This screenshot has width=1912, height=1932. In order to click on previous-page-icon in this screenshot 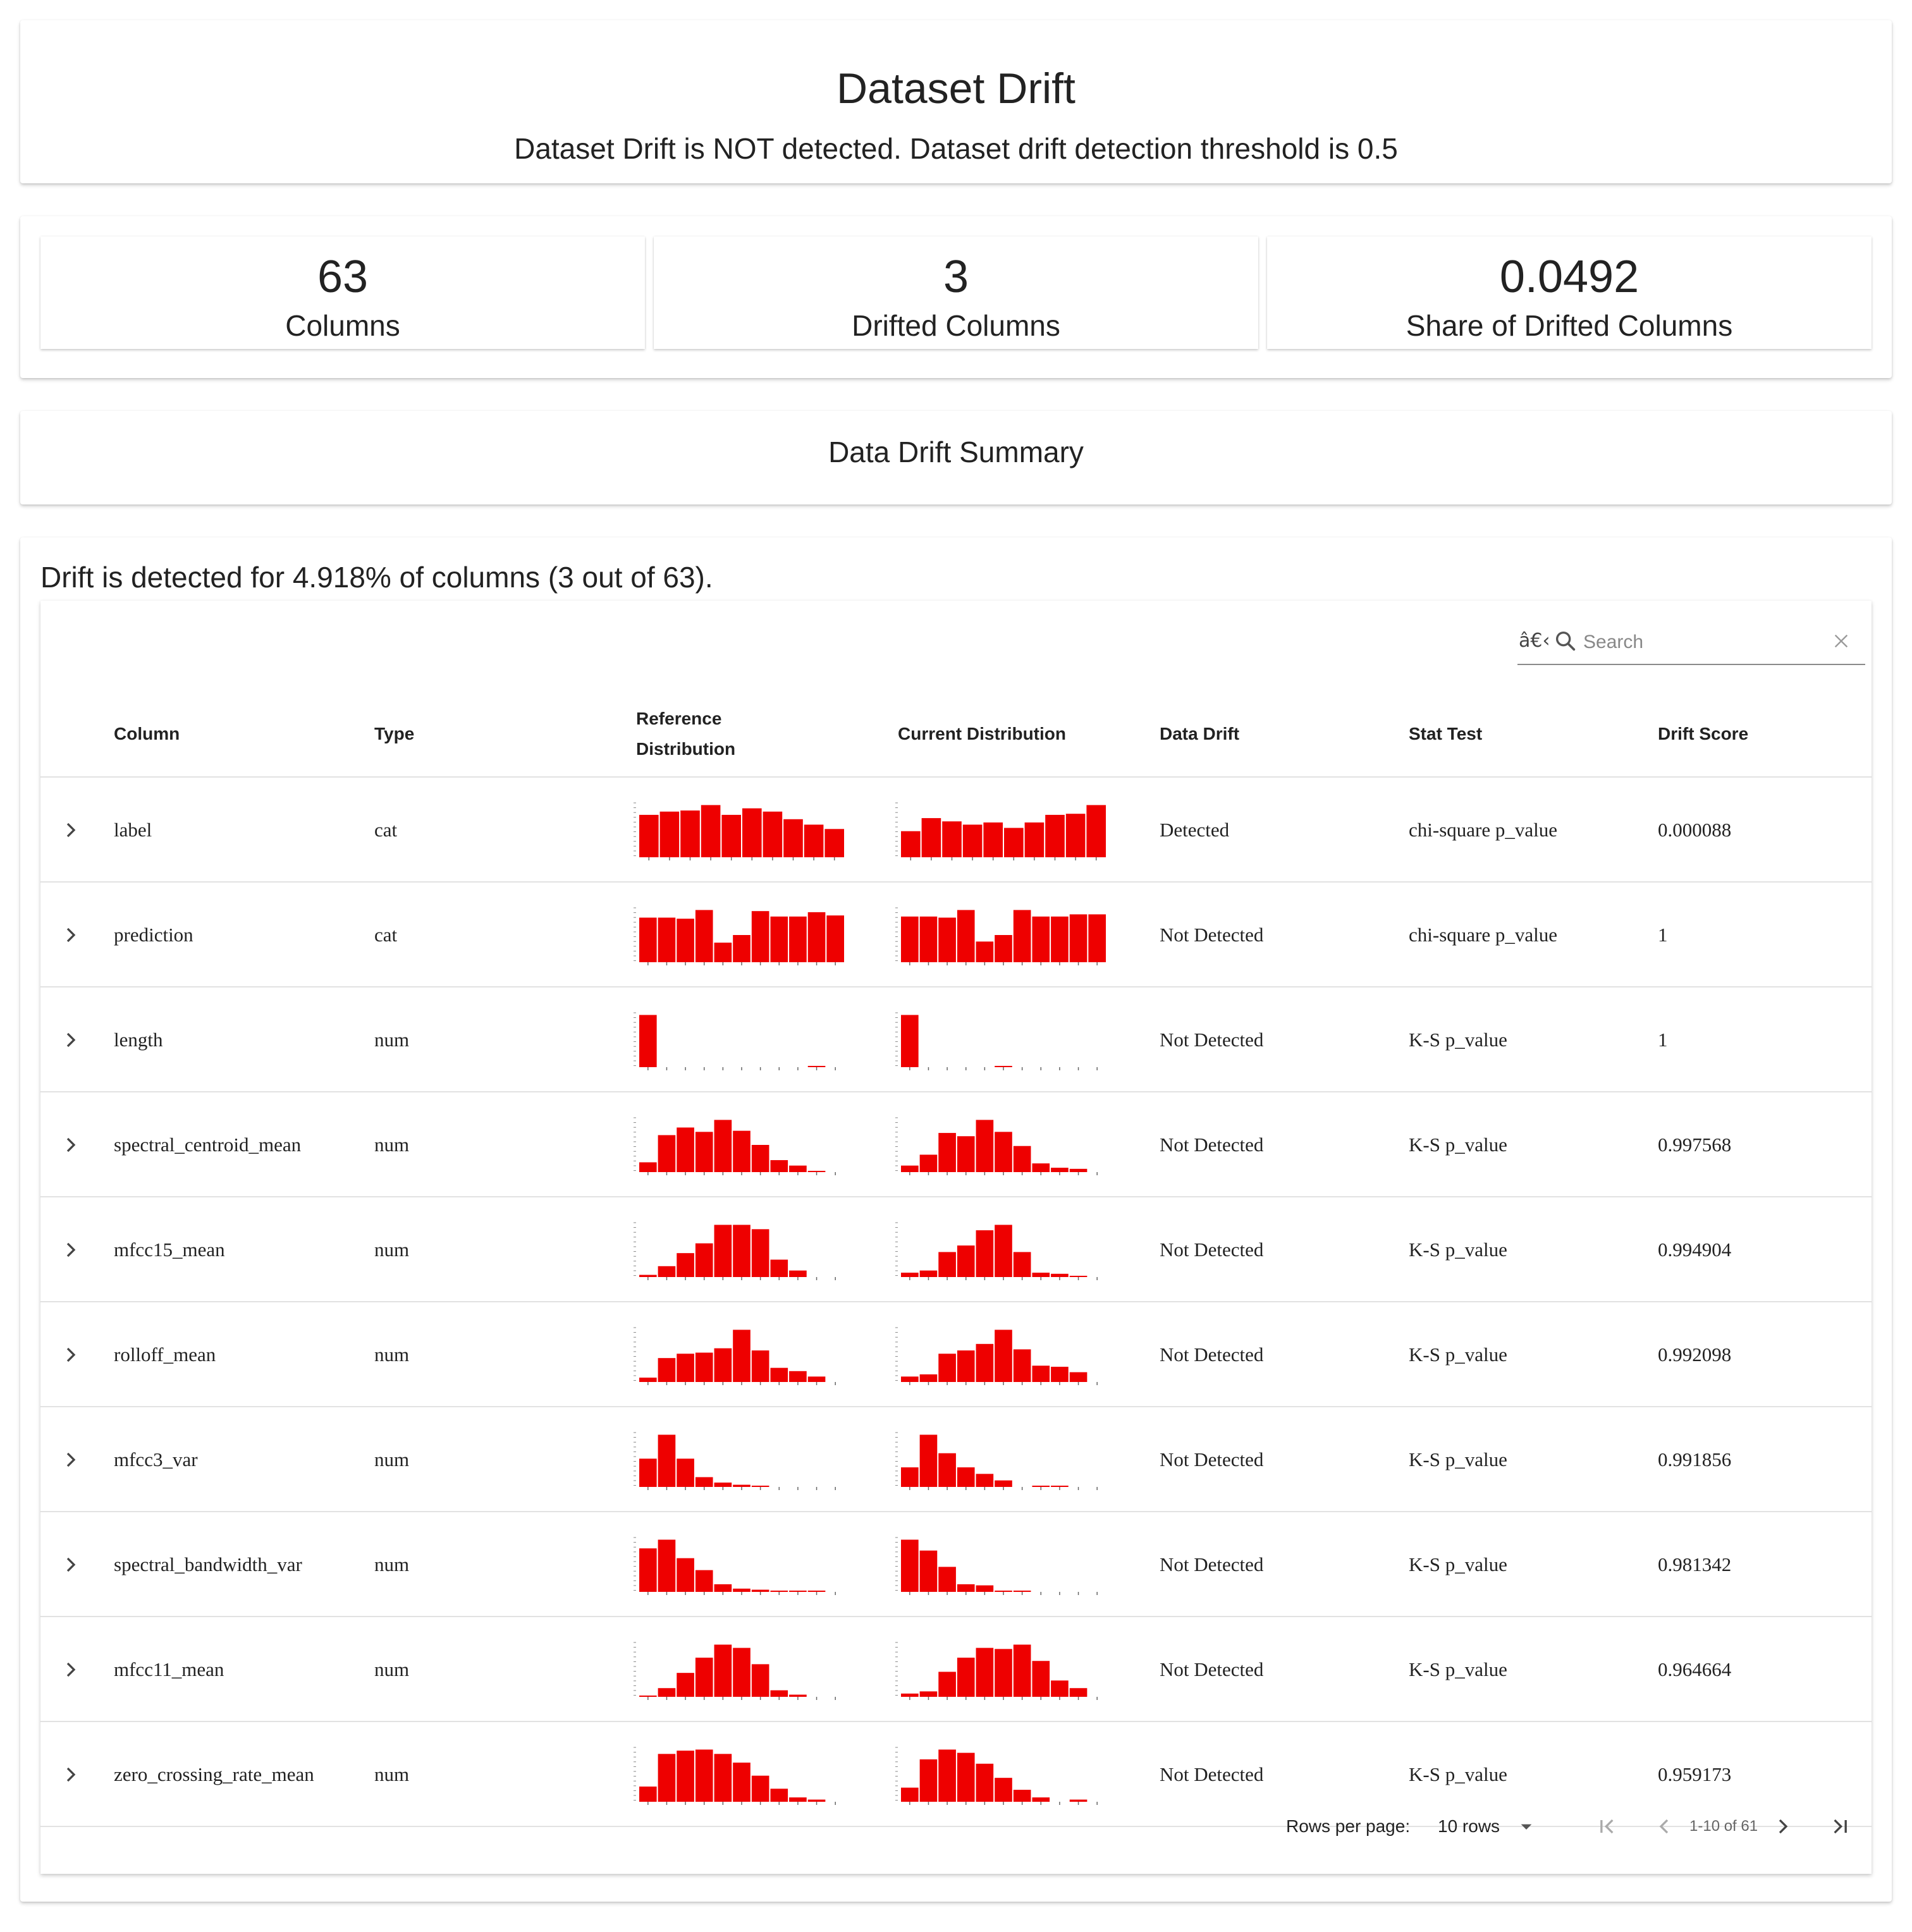, I will do `click(1664, 1826)`.